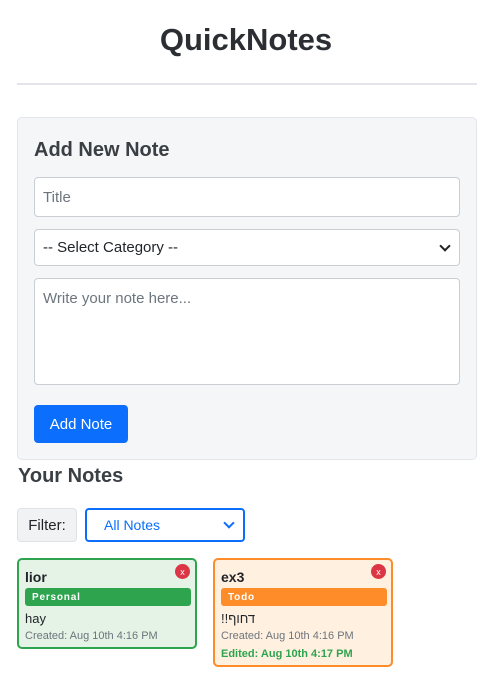 This screenshot has width=492, height=698. Describe the element at coordinates (247, 247) in the screenshot. I see `category-select: -- Select Category --` at that location.